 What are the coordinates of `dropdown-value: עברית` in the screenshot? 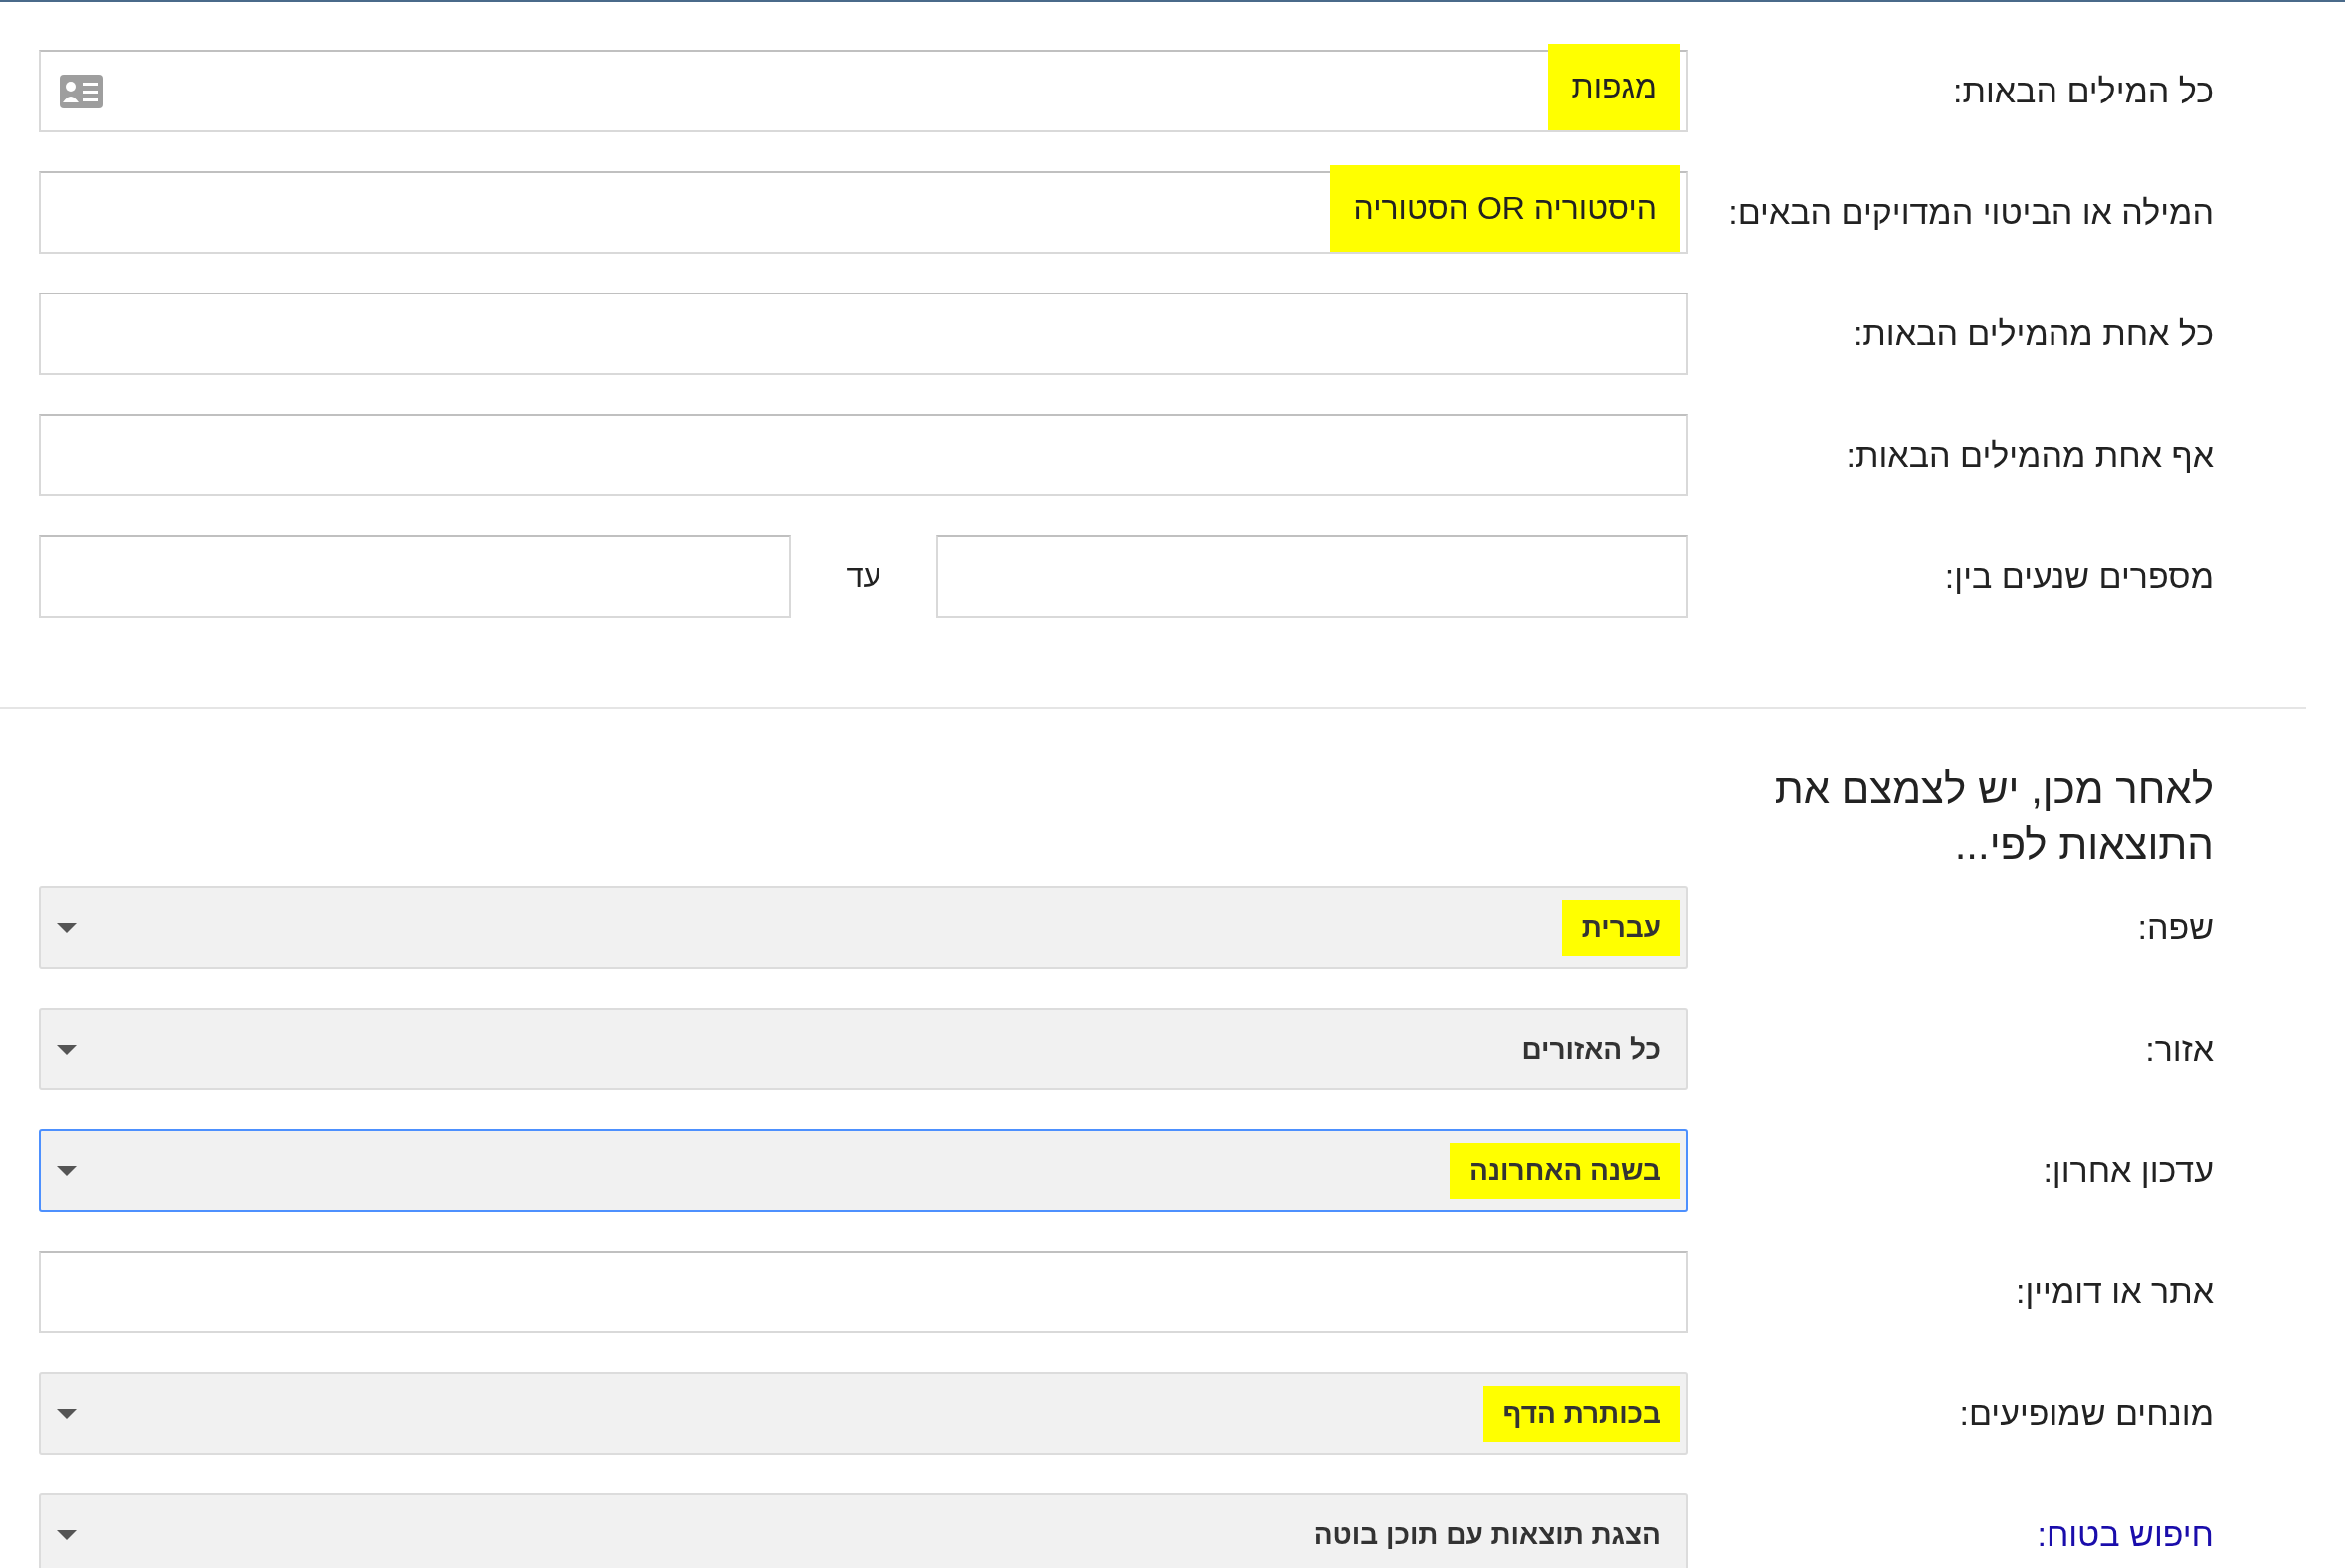 It's located at (1621, 927).